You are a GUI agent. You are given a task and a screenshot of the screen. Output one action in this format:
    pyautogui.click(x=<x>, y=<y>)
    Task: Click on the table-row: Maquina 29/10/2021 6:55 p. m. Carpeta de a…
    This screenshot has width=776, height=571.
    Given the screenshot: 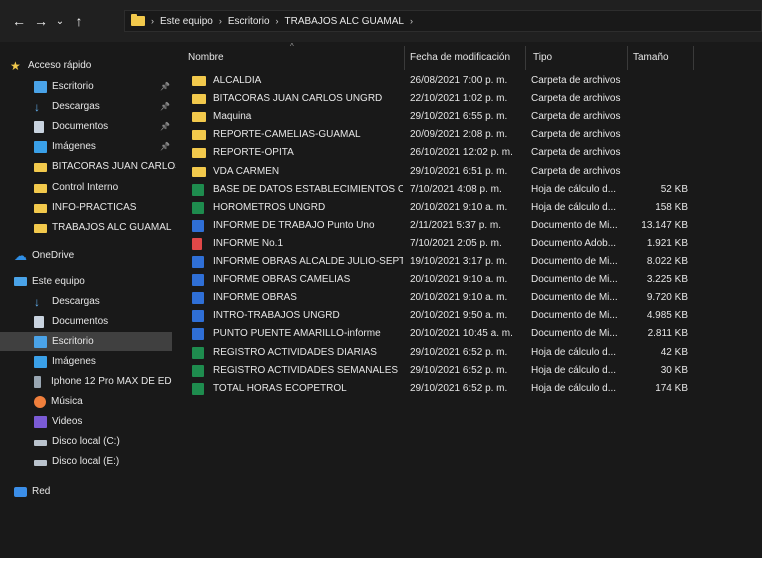 What is the action you would take?
    pyautogui.click(x=438, y=117)
    